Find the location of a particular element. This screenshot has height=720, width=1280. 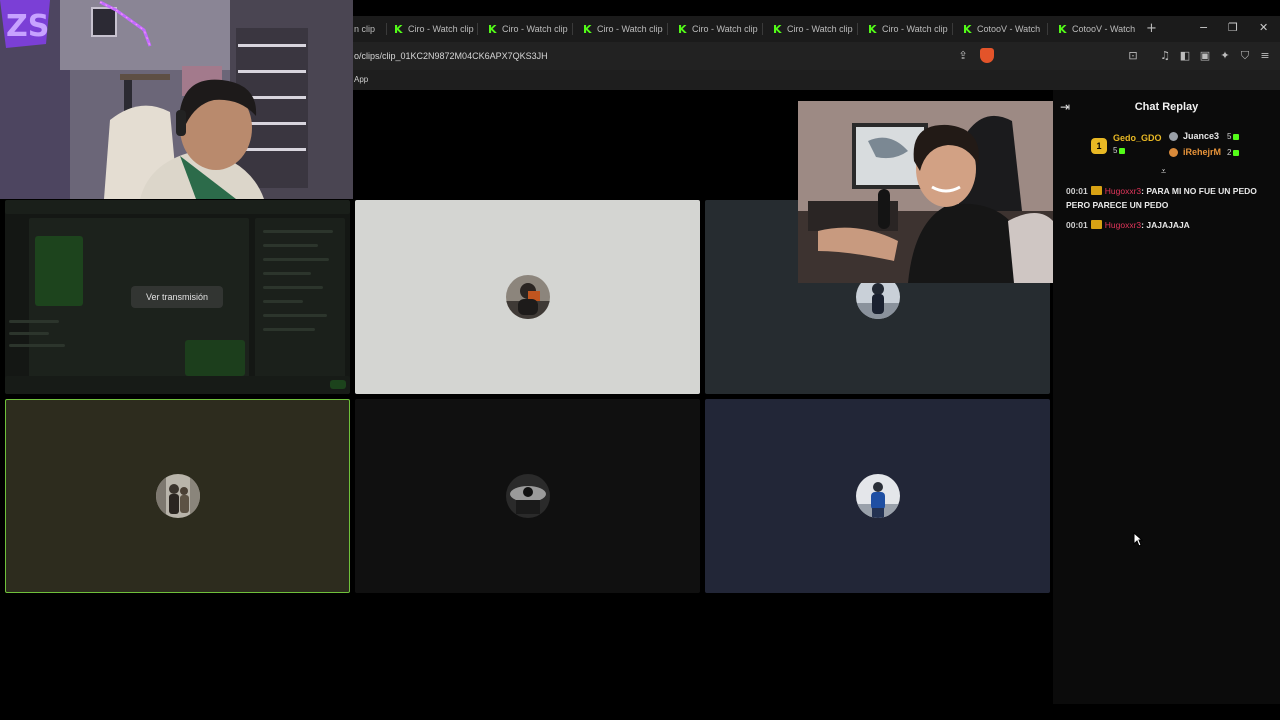

participant-tile-stream-preview: Ver transmisión is located at coordinates (177, 297).